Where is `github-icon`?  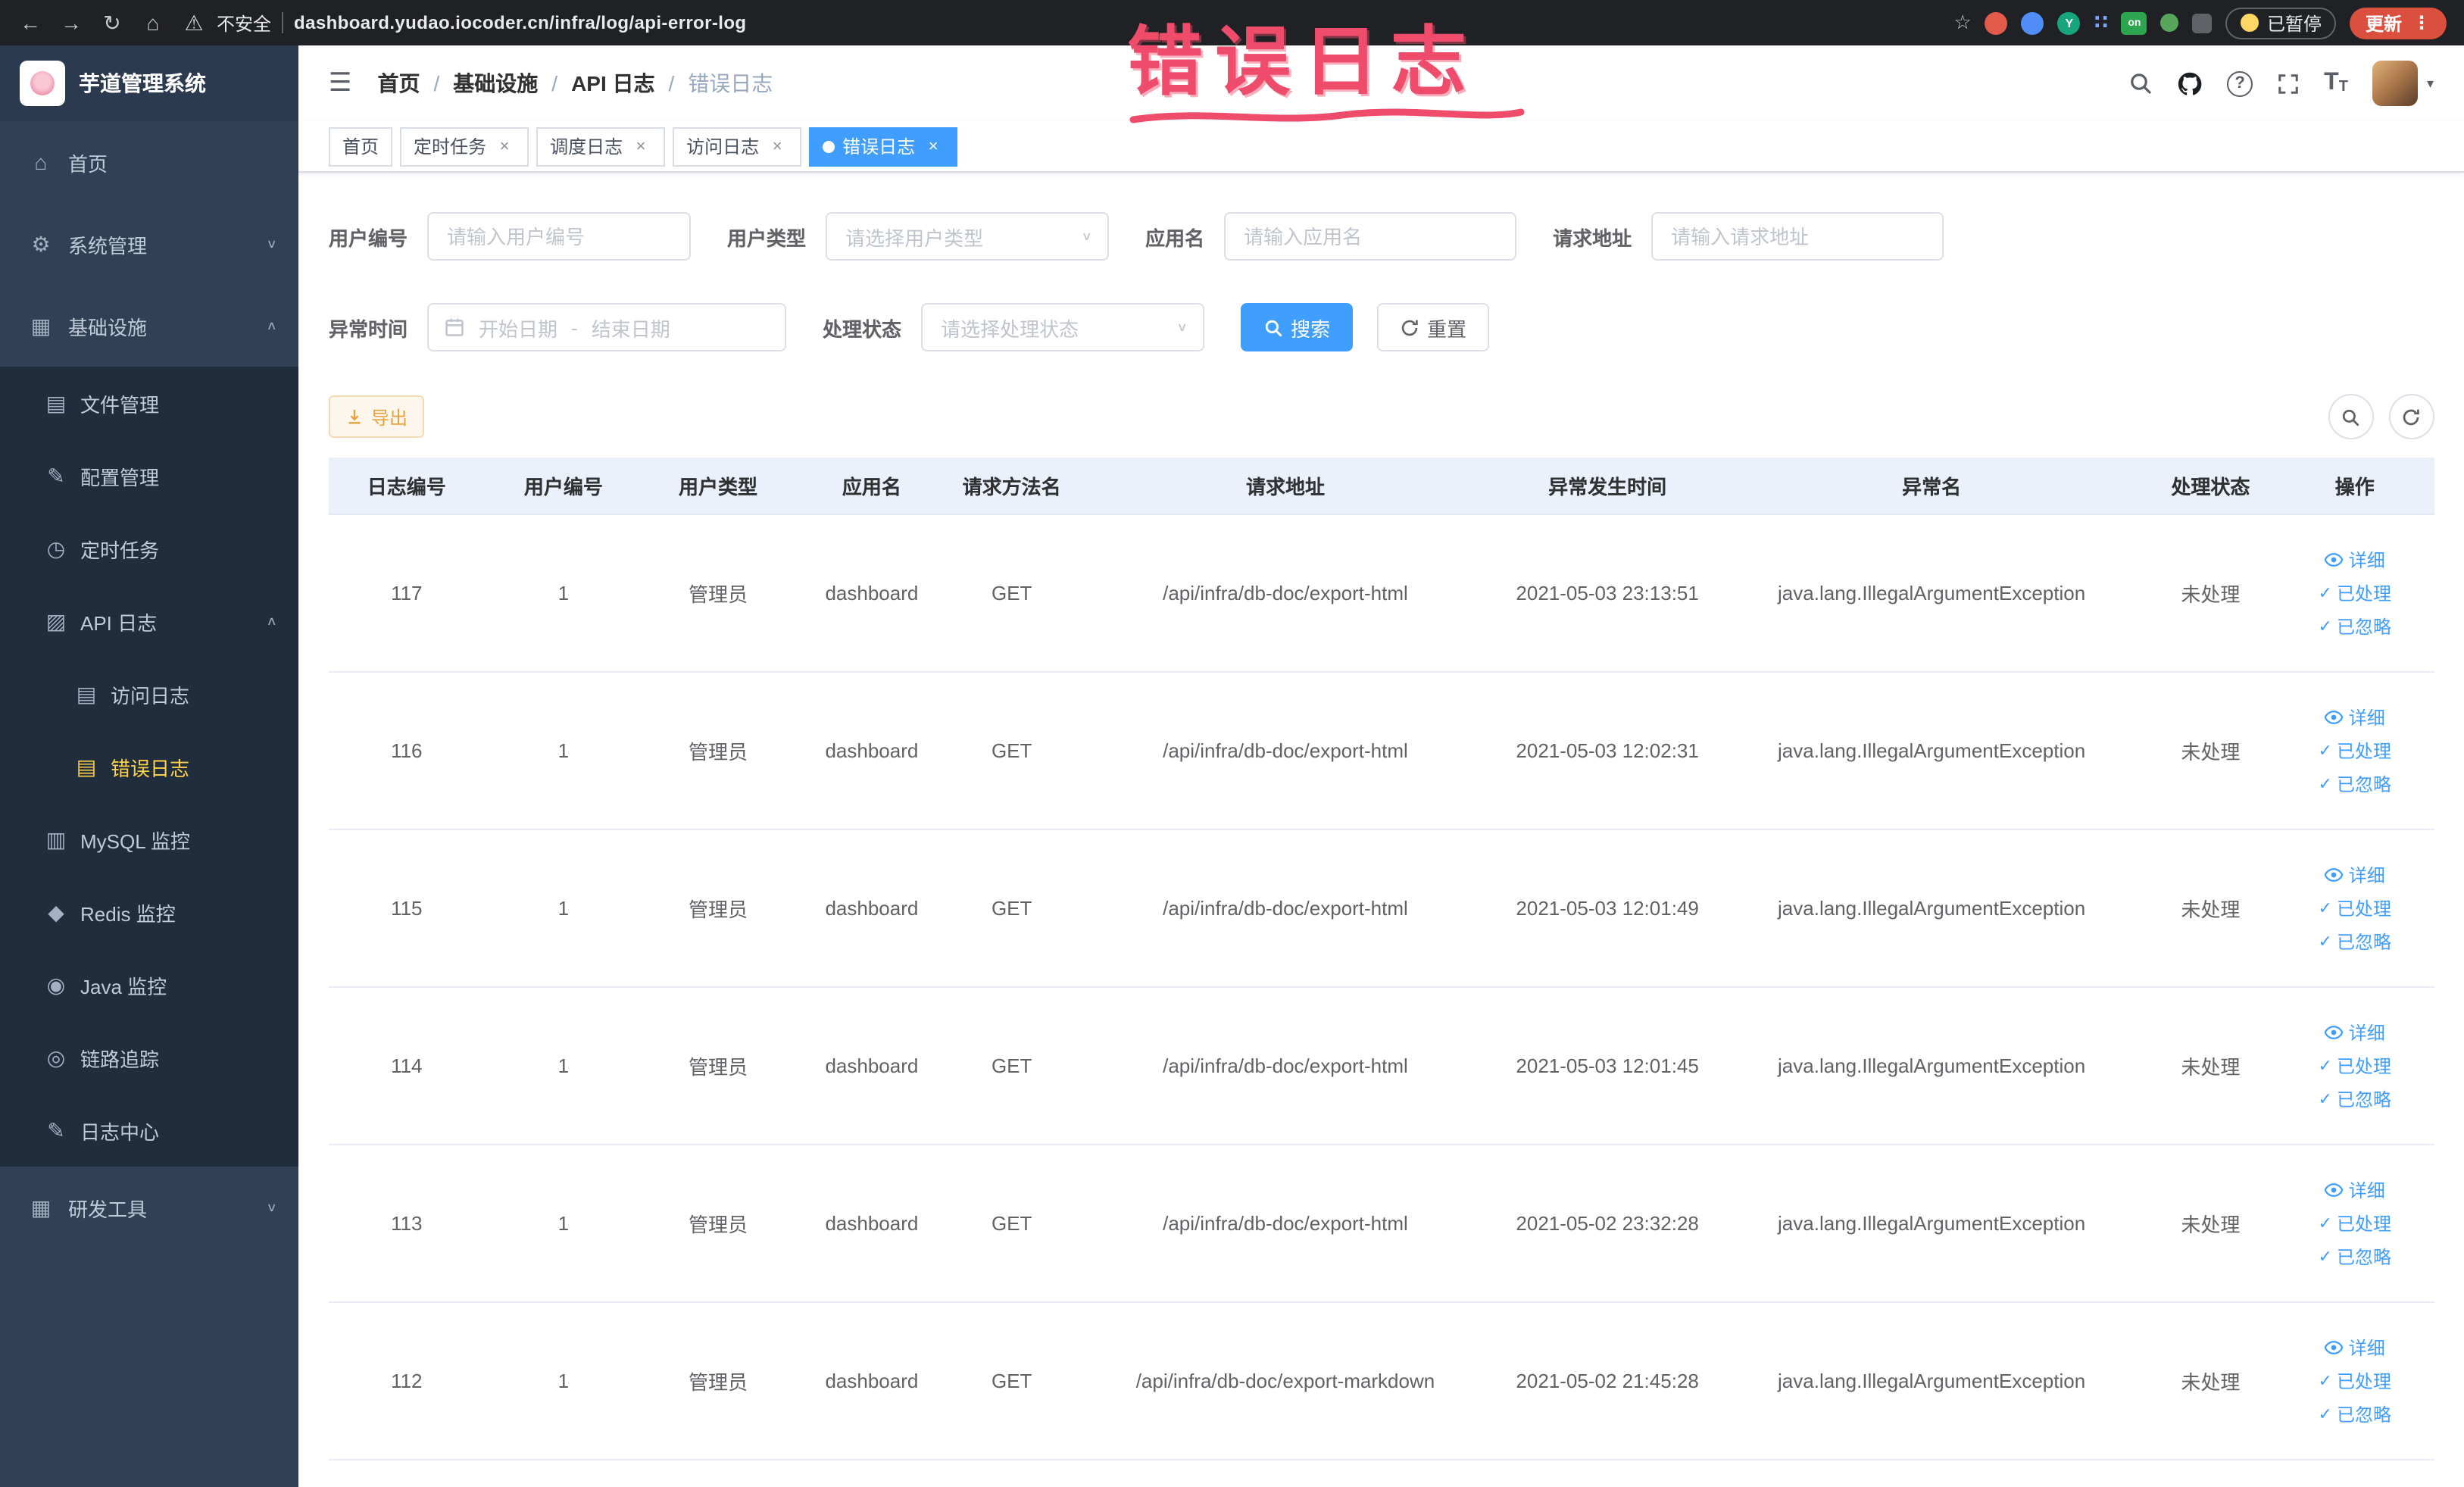 github-icon is located at coordinates (2190, 83).